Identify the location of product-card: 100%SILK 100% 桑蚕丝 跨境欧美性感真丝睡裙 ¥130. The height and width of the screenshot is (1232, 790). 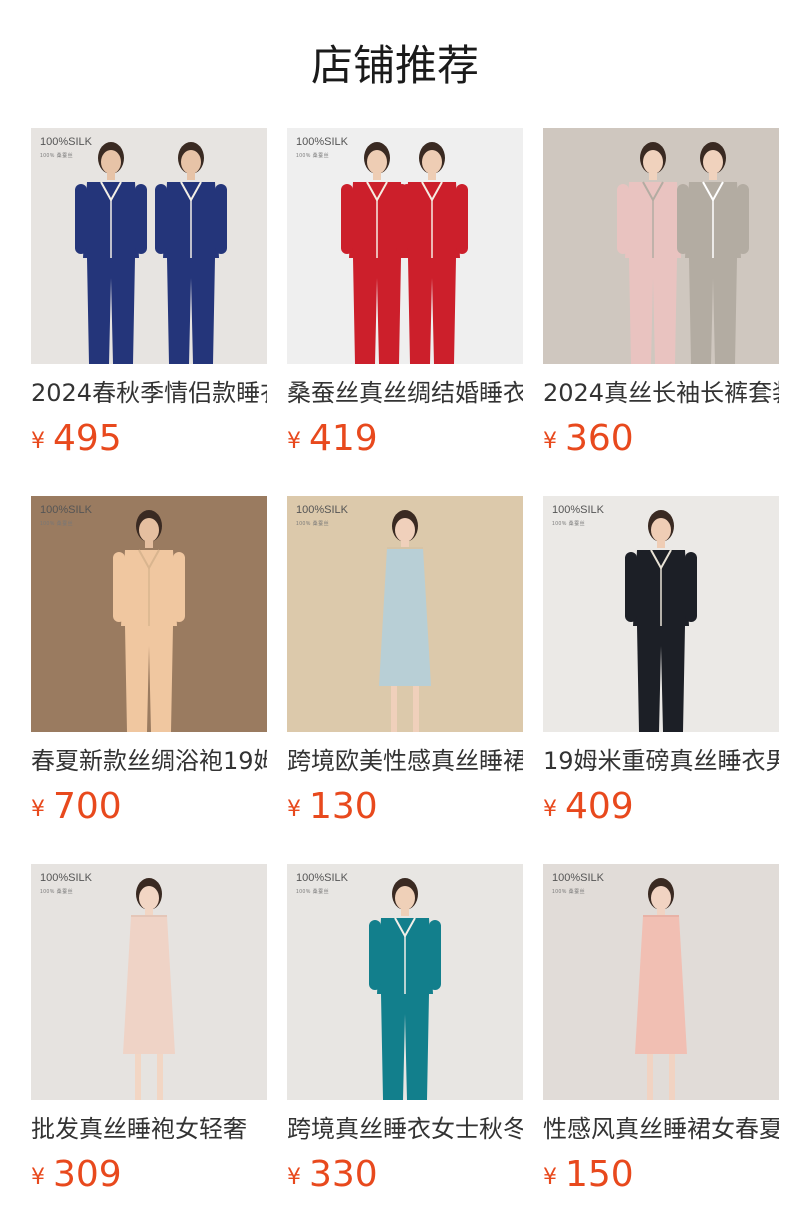
(405, 680).